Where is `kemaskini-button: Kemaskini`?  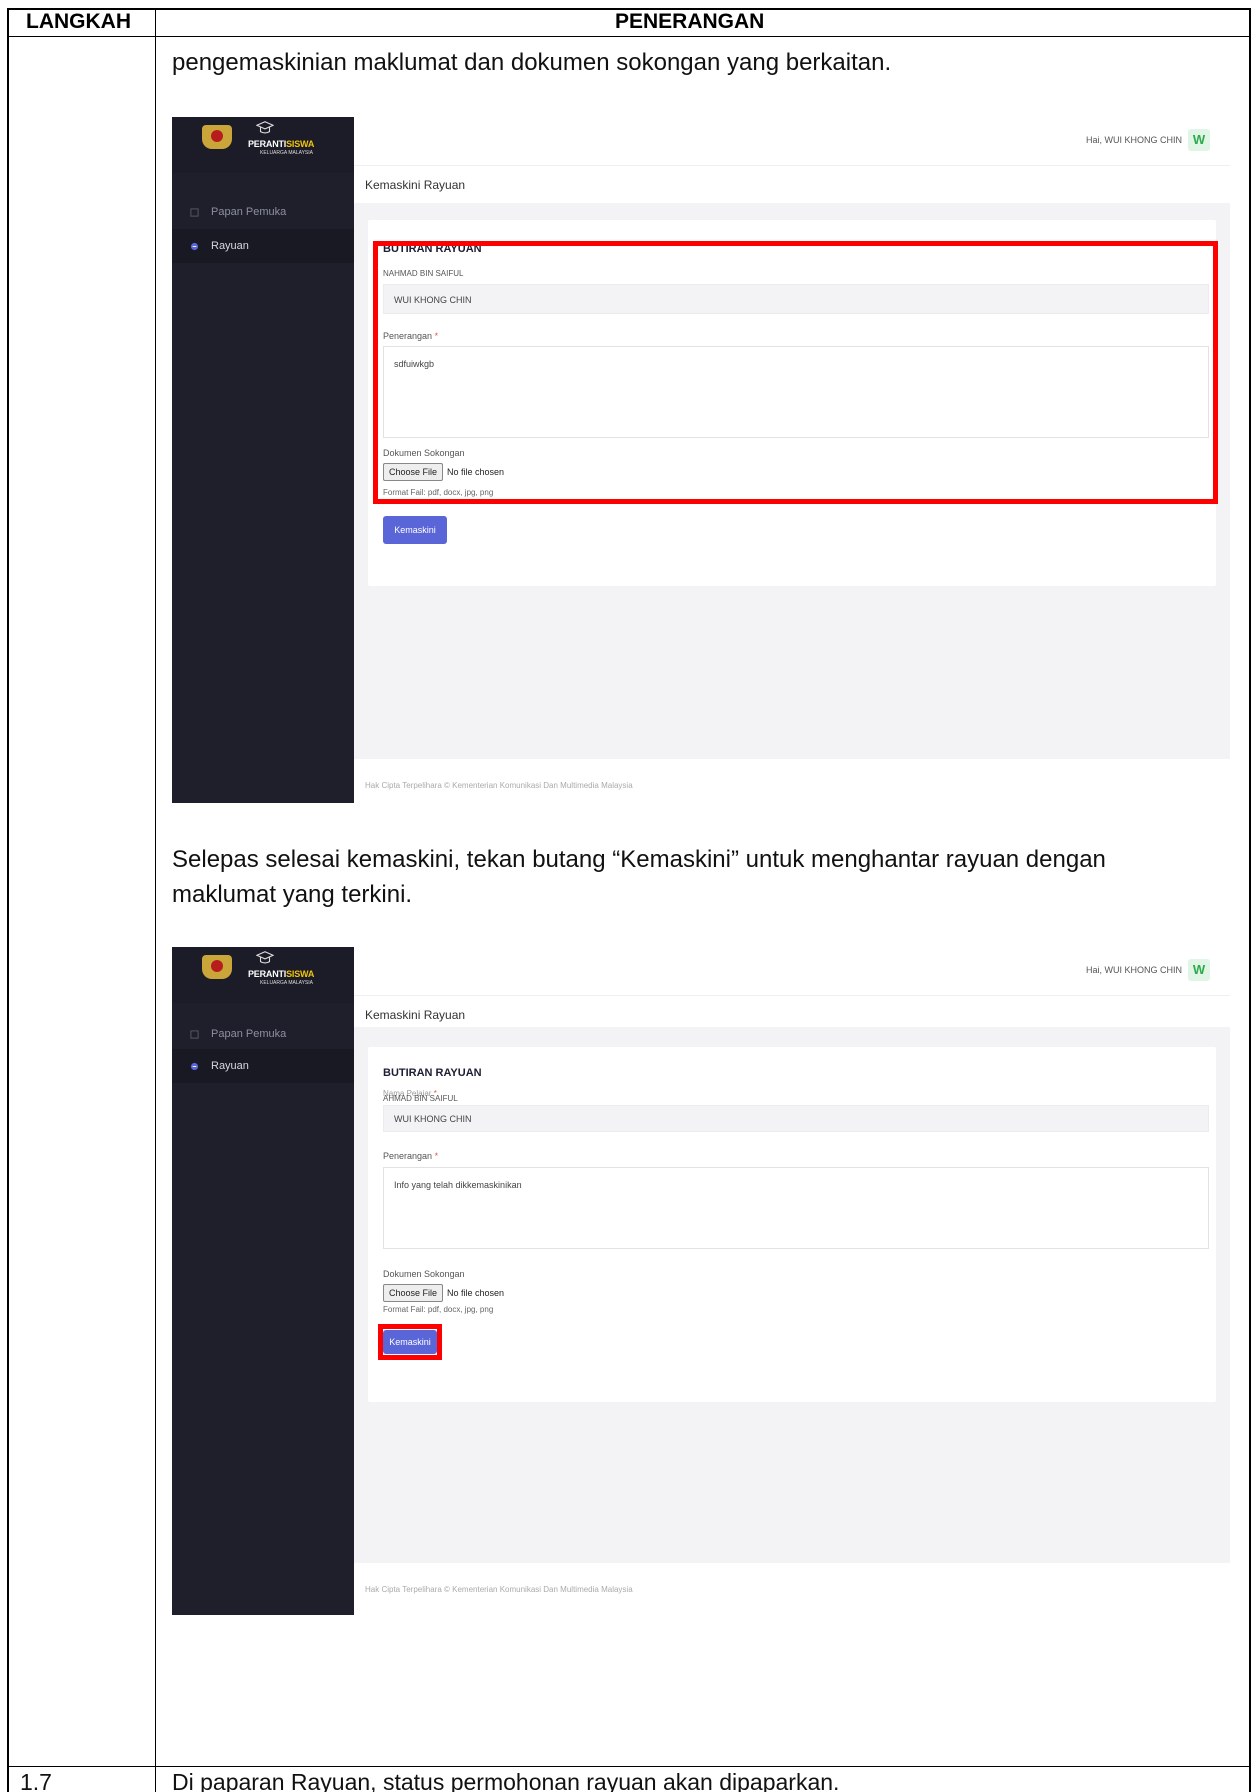 kemaskini-button: Kemaskini is located at coordinates (415, 530).